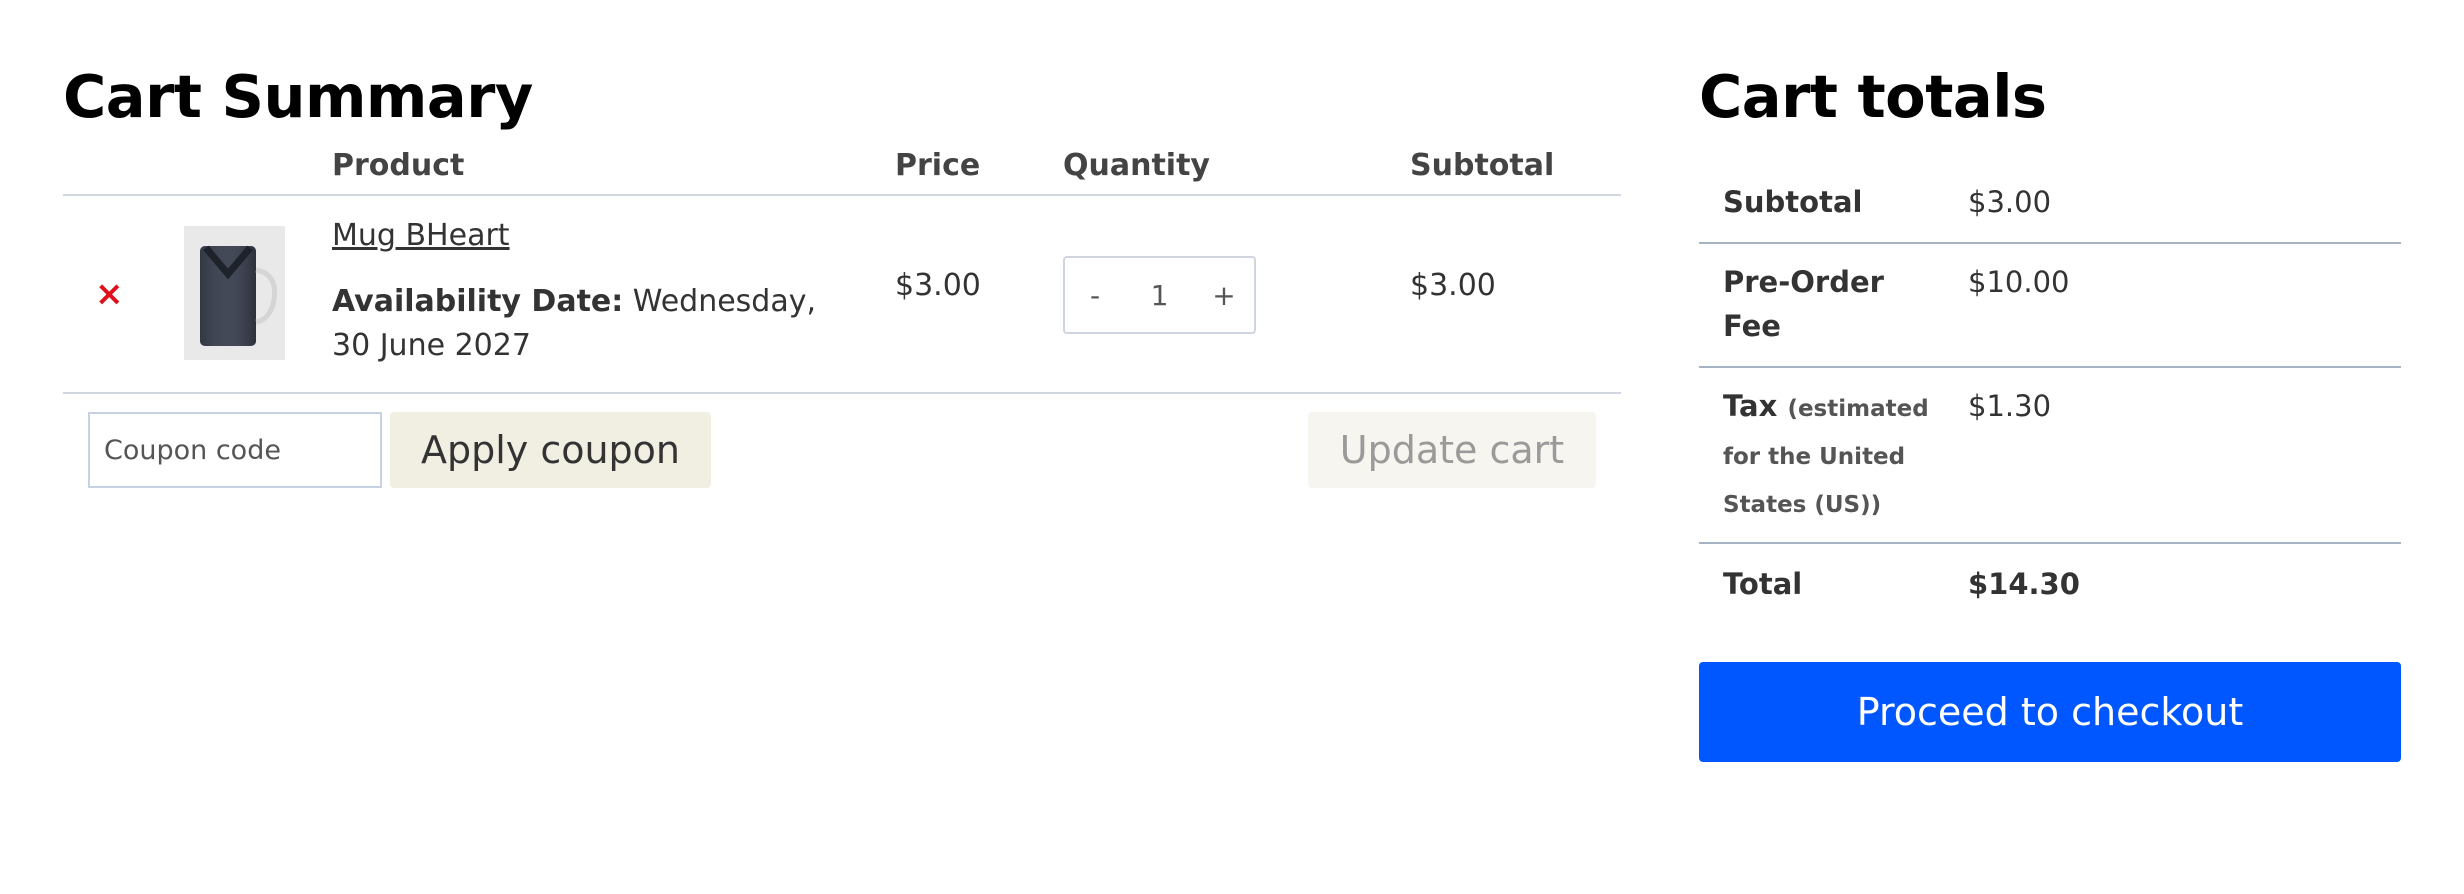 The image size is (2464, 894). I want to click on totals-value-preorder-fee: $10.00, so click(2019, 282).